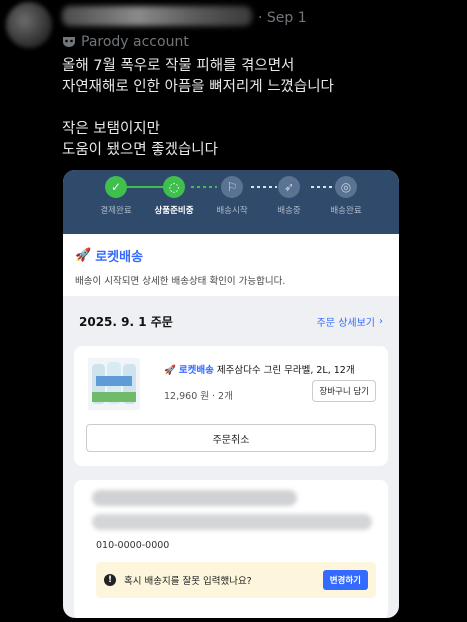 This screenshot has width=467, height=622. What do you see at coordinates (285, 370) in the screenshot?
I see `item-name: 제주삼다수 그린 무라벨, 2L, 12개` at bounding box center [285, 370].